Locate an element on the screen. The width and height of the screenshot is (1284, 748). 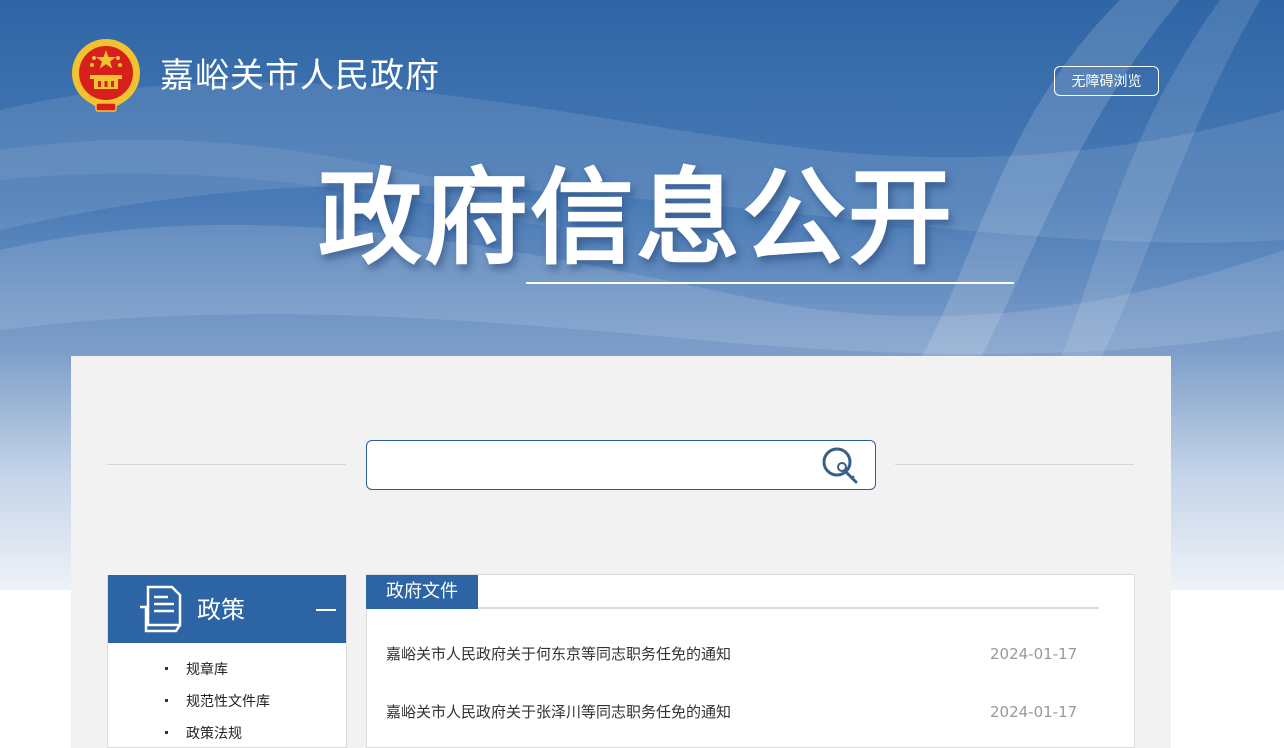
sidebar-item-rules: 规章库 is located at coordinates (196, 670).